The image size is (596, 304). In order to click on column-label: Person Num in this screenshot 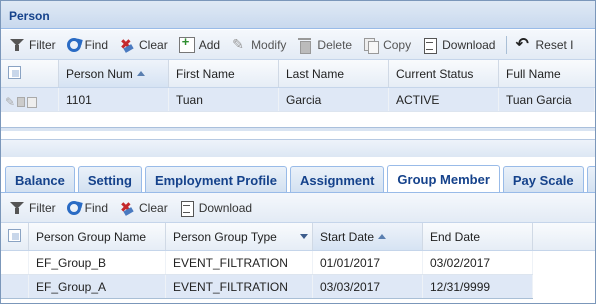, I will do `click(99, 74)`.